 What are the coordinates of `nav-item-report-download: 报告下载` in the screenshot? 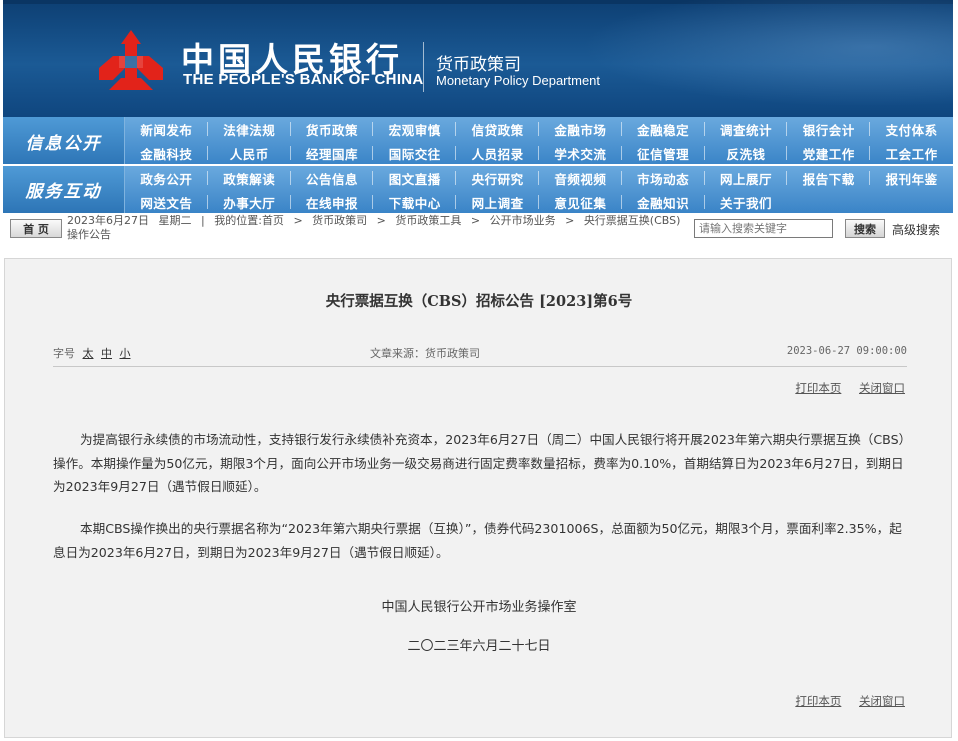 It's located at (828, 178).